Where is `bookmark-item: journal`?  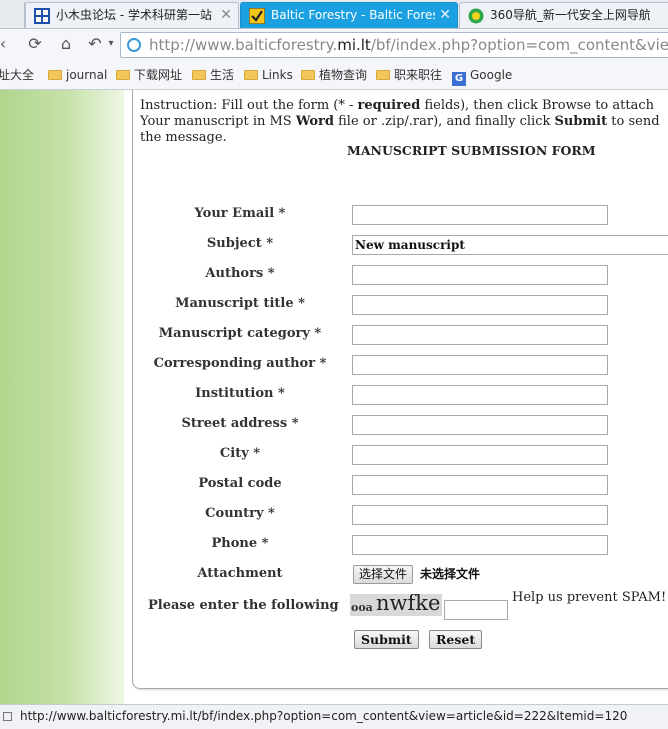 bookmark-item: journal is located at coordinates (77, 75).